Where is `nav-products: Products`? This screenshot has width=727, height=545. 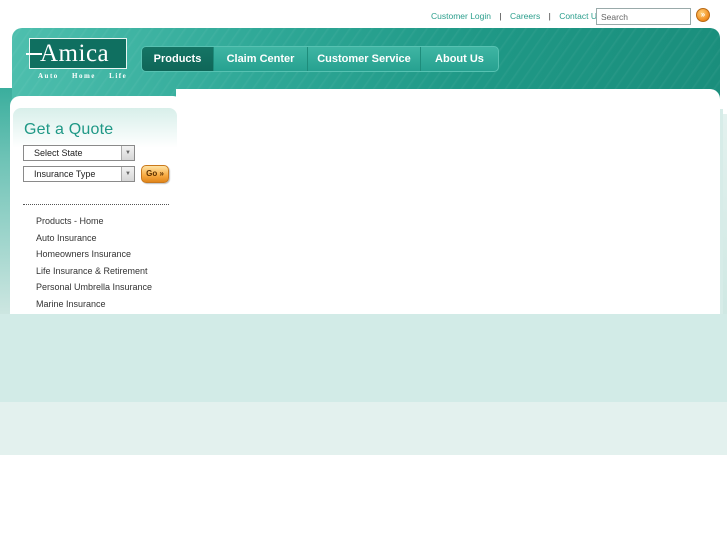 nav-products: Products is located at coordinates (178, 59).